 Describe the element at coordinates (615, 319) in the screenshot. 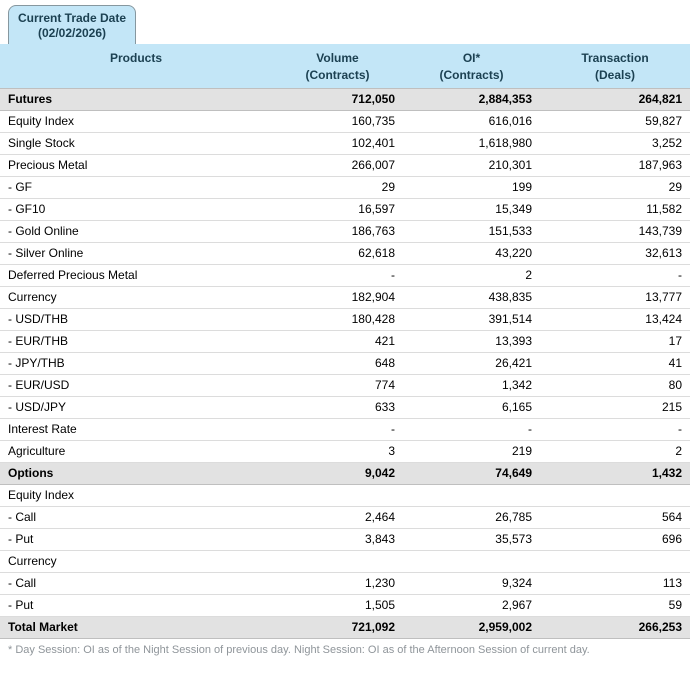

I see `transaction-cell: 13,424` at that location.